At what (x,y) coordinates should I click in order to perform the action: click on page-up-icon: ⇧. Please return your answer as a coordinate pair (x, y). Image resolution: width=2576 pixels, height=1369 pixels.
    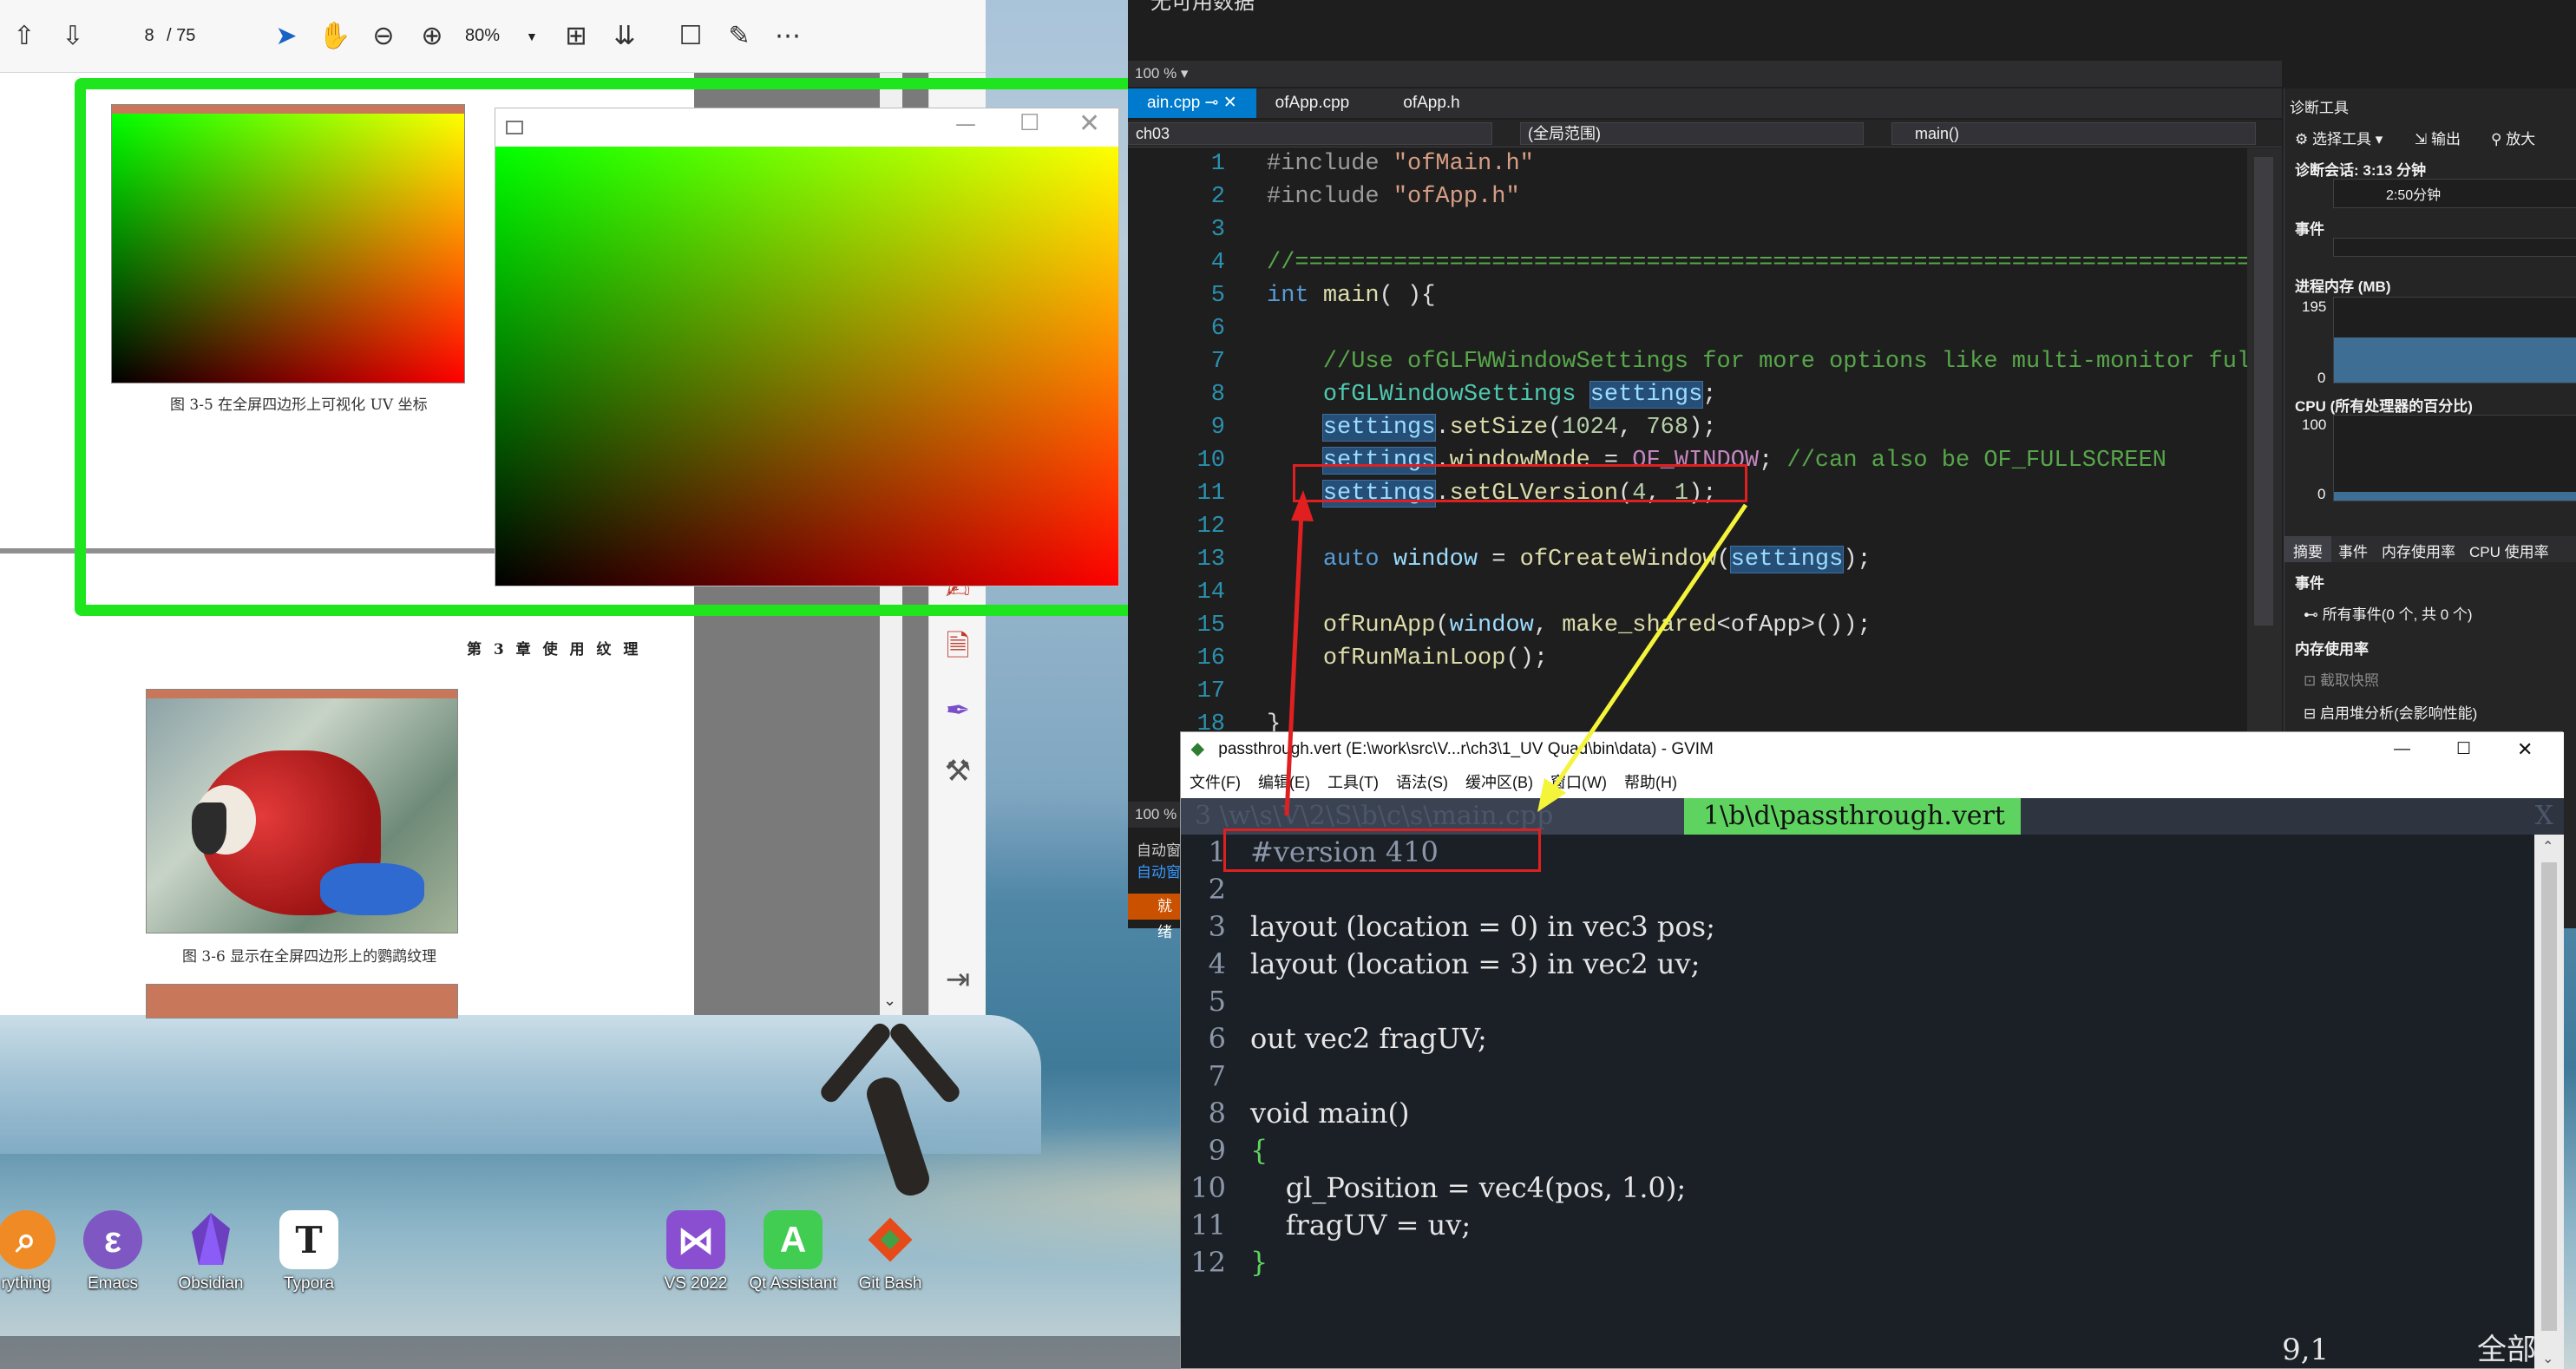
    Looking at the image, I should click on (24, 36).